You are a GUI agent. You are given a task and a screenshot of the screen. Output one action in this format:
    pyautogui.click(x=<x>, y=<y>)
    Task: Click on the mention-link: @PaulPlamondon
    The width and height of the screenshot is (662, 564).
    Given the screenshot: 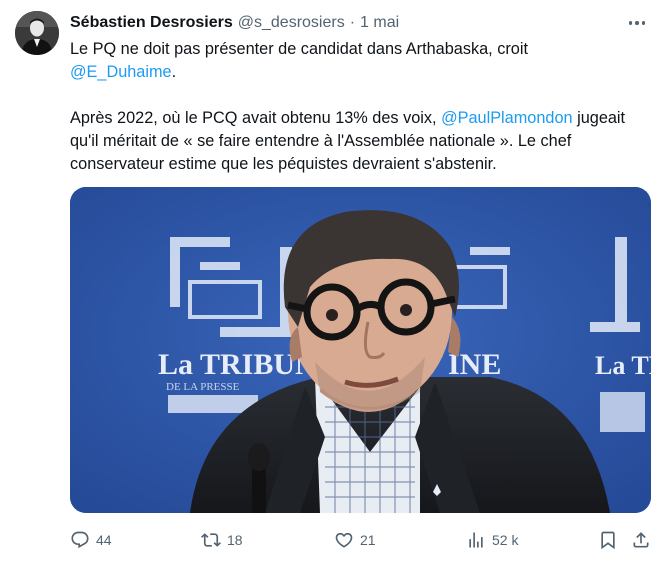 What is the action you would take?
    pyautogui.click(x=506, y=118)
    